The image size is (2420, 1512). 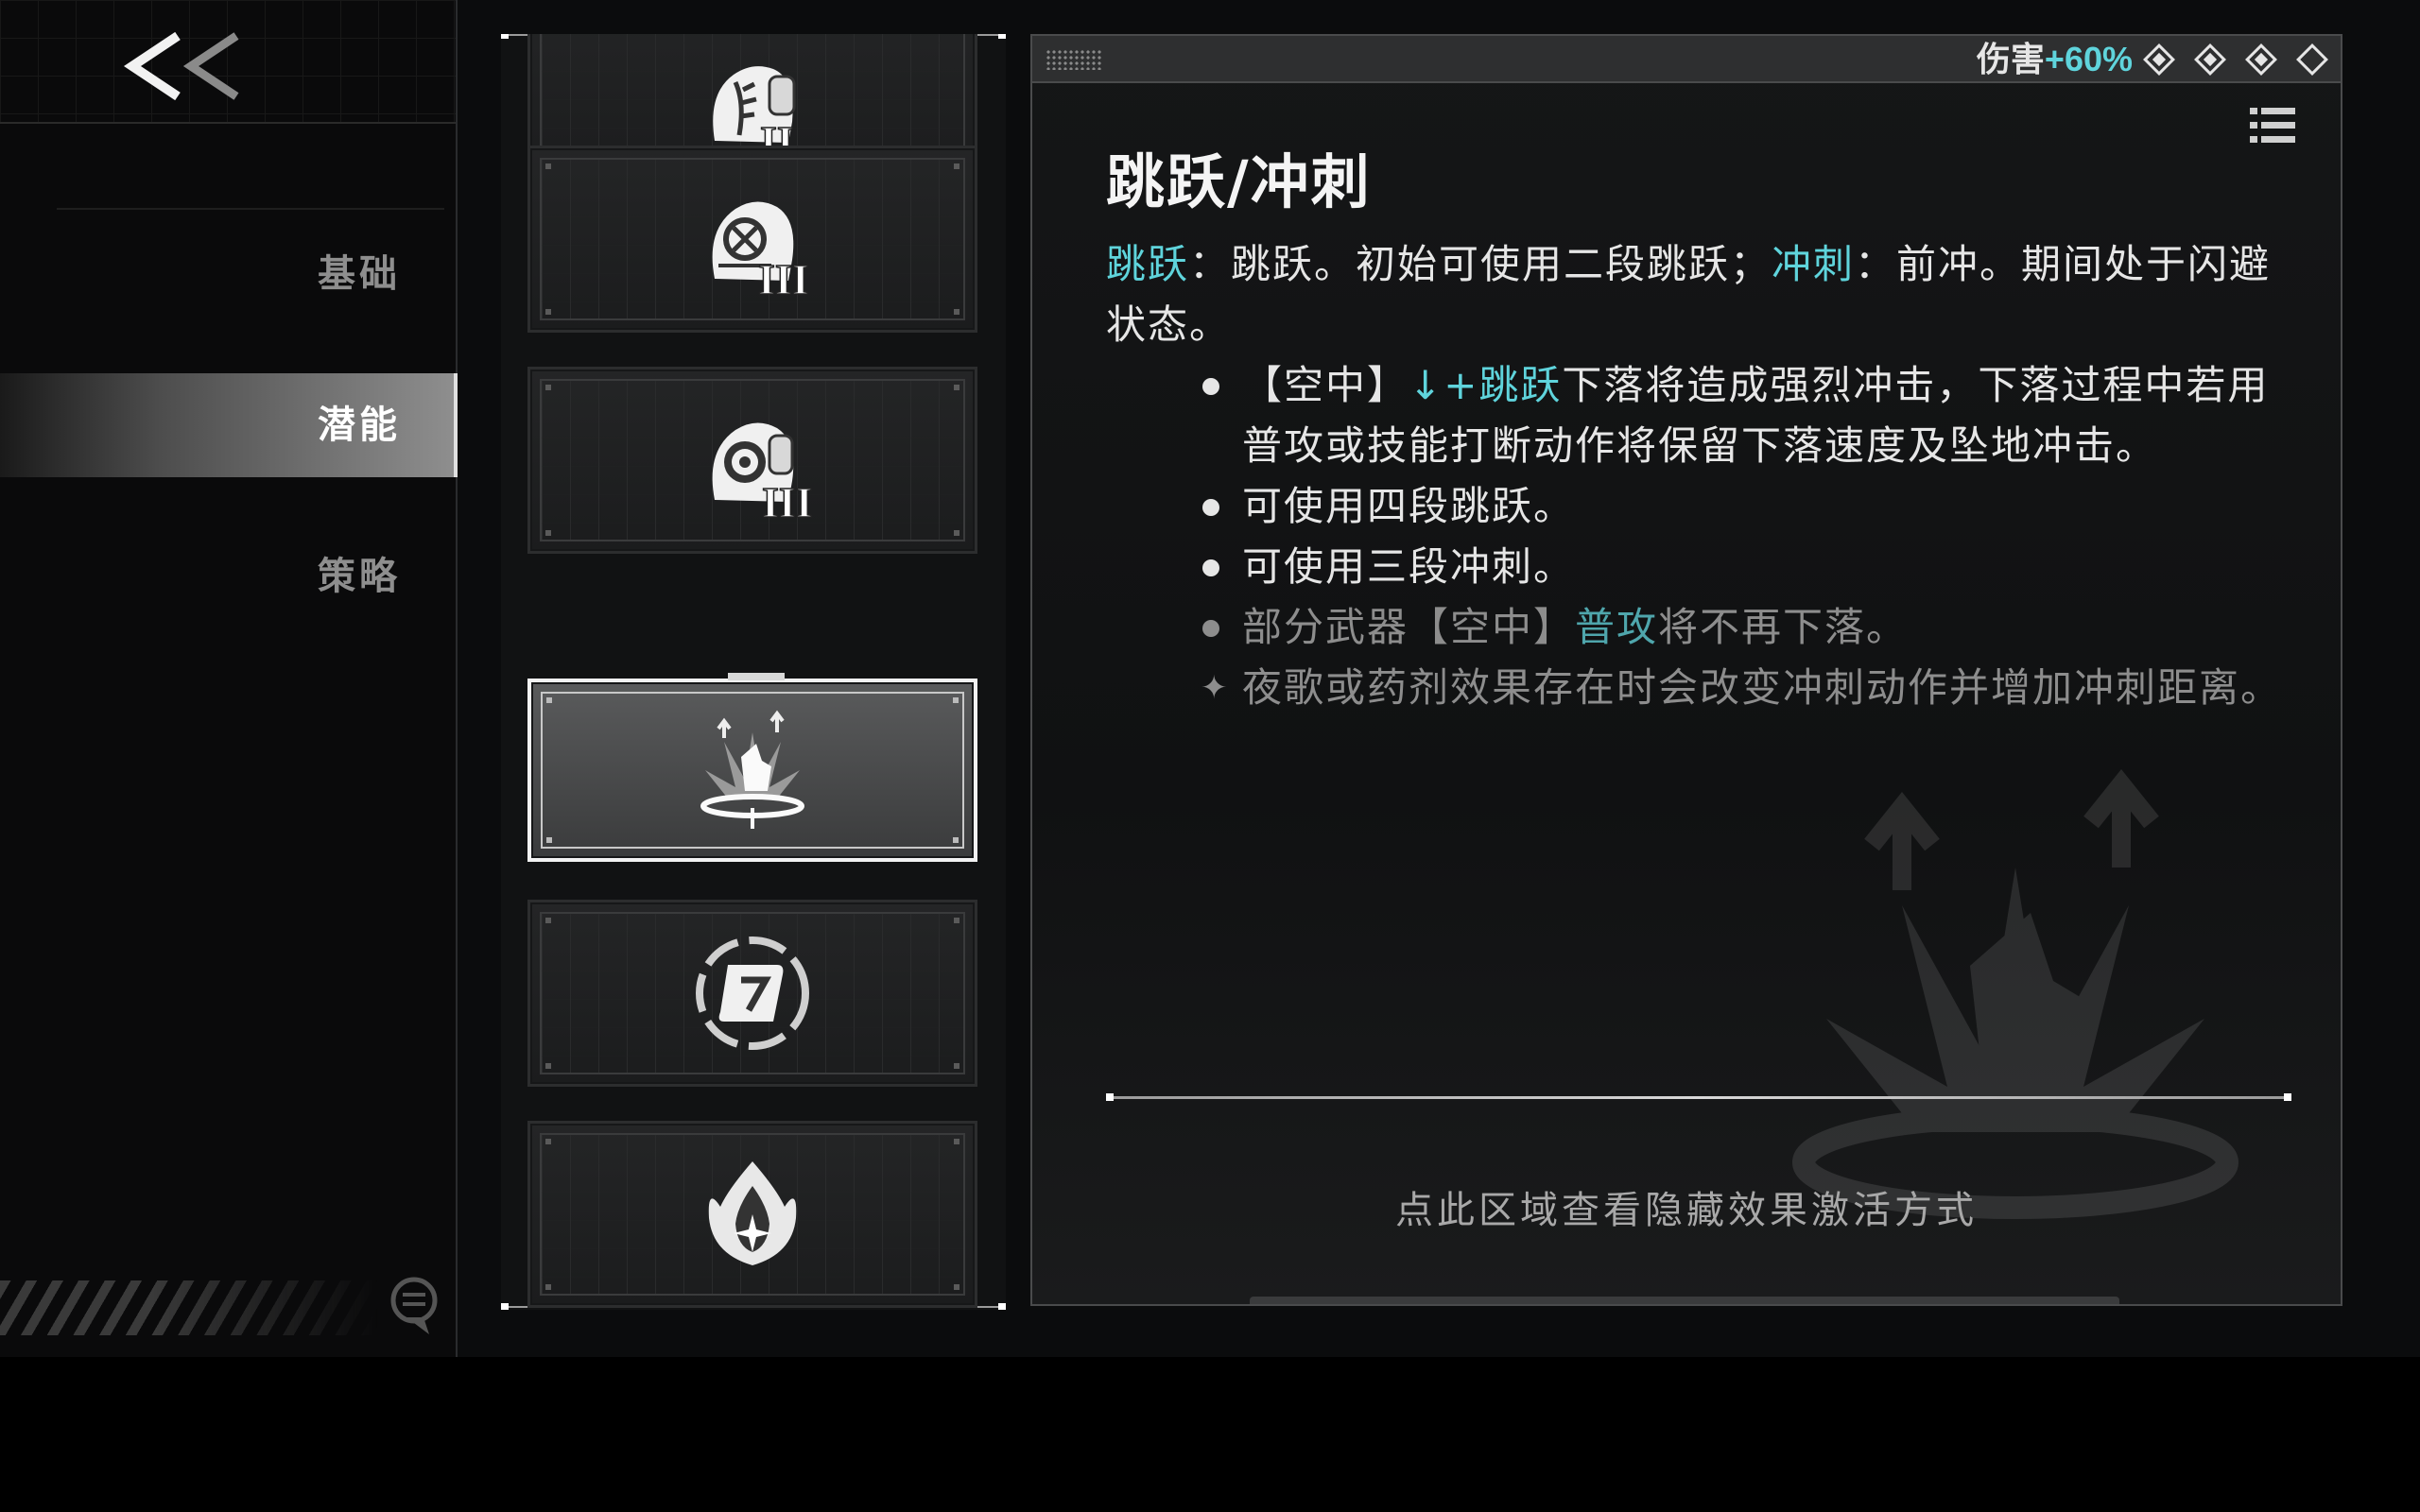 I want to click on hidden-effect-hint-area: 点此区域查看隐藏效果激活方式, so click(x=1687, y=1198).